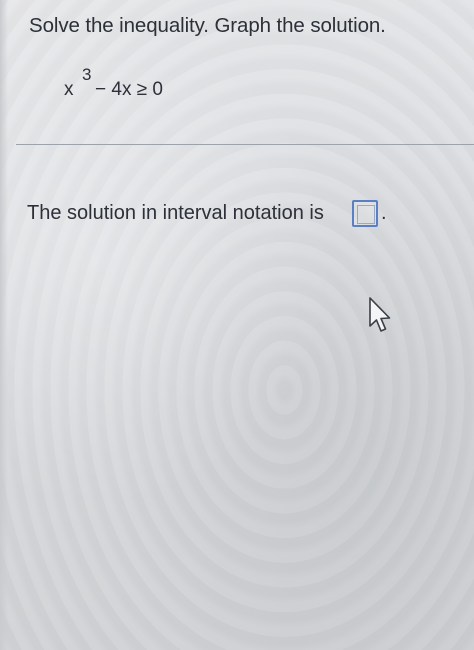 The image size is (474, 650). Describe the element at coordinates (69, 89) in the screenshot. I see `equation-base: x` at that location.